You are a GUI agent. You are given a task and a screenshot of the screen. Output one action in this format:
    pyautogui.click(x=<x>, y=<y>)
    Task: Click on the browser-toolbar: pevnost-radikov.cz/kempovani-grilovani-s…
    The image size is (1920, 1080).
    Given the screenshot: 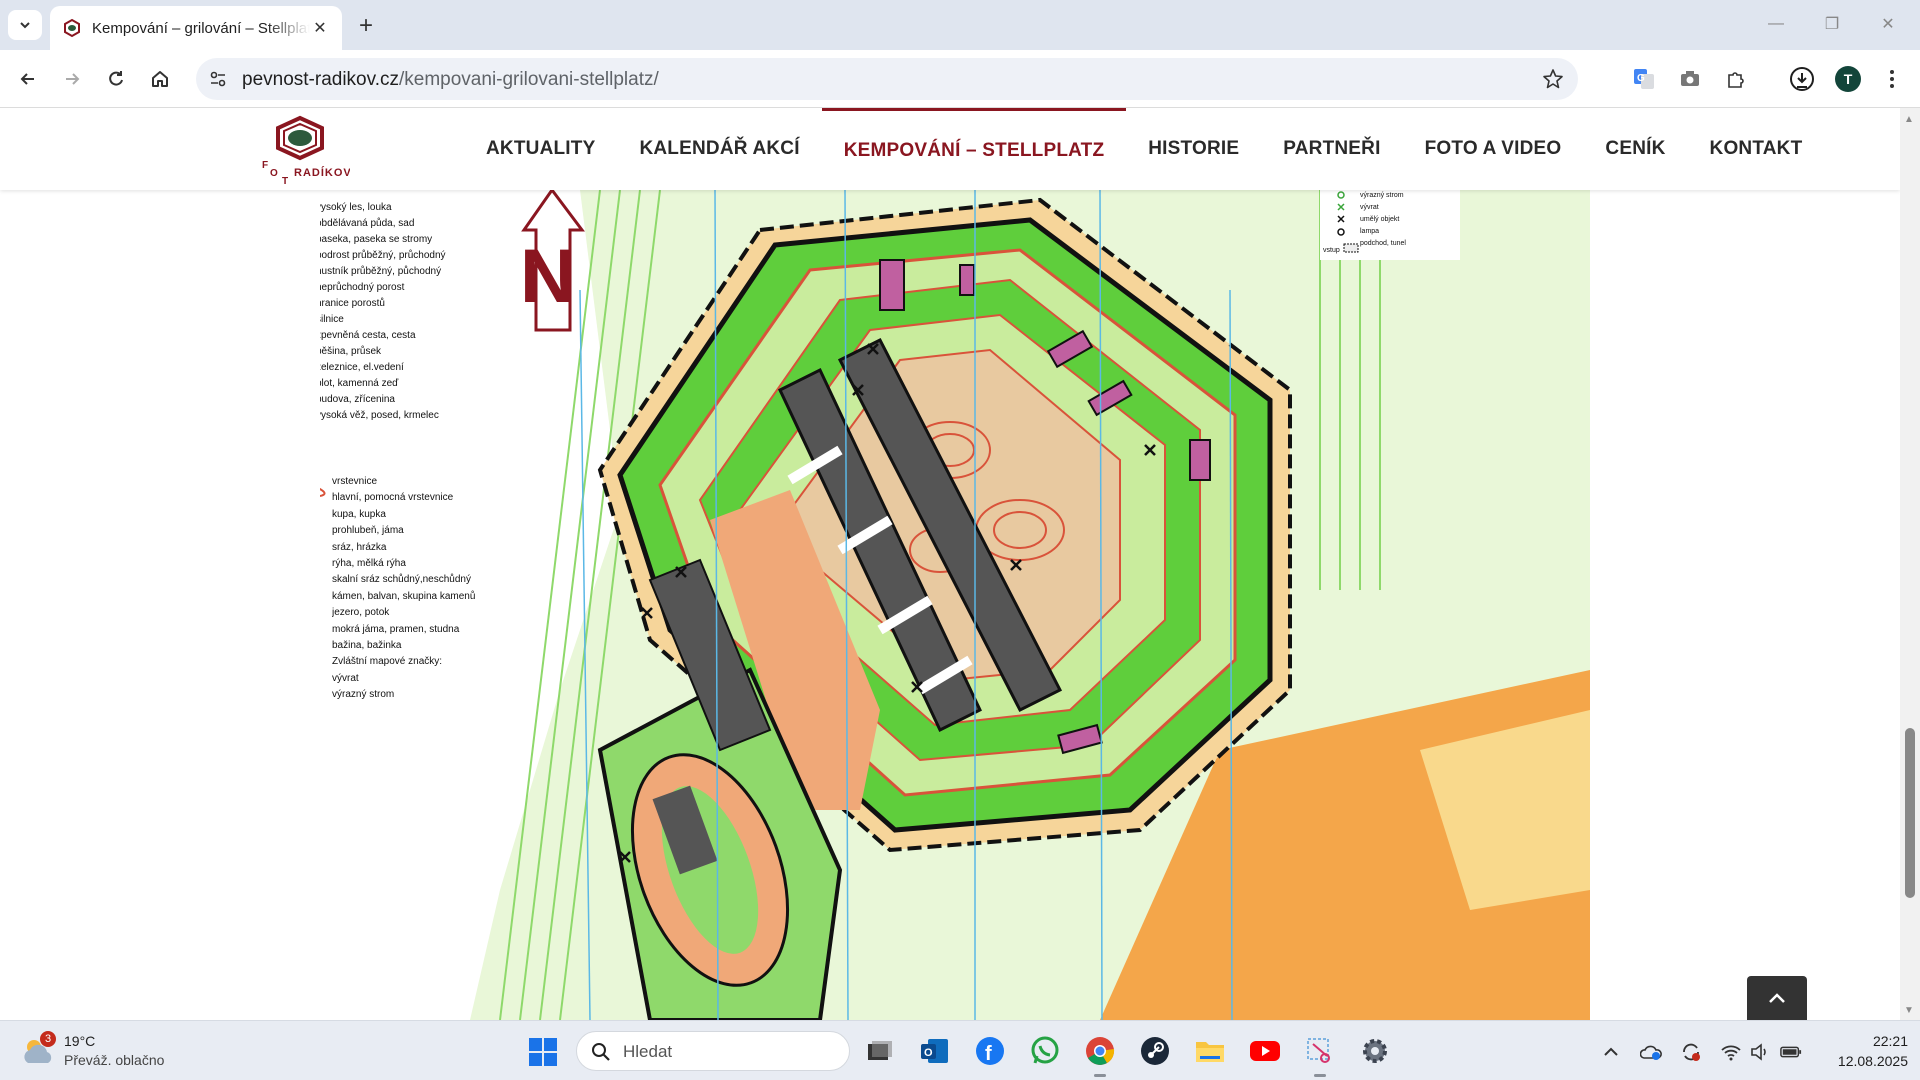 What is the action you would take?
    pyautogui.click(x=960, y=79)
    